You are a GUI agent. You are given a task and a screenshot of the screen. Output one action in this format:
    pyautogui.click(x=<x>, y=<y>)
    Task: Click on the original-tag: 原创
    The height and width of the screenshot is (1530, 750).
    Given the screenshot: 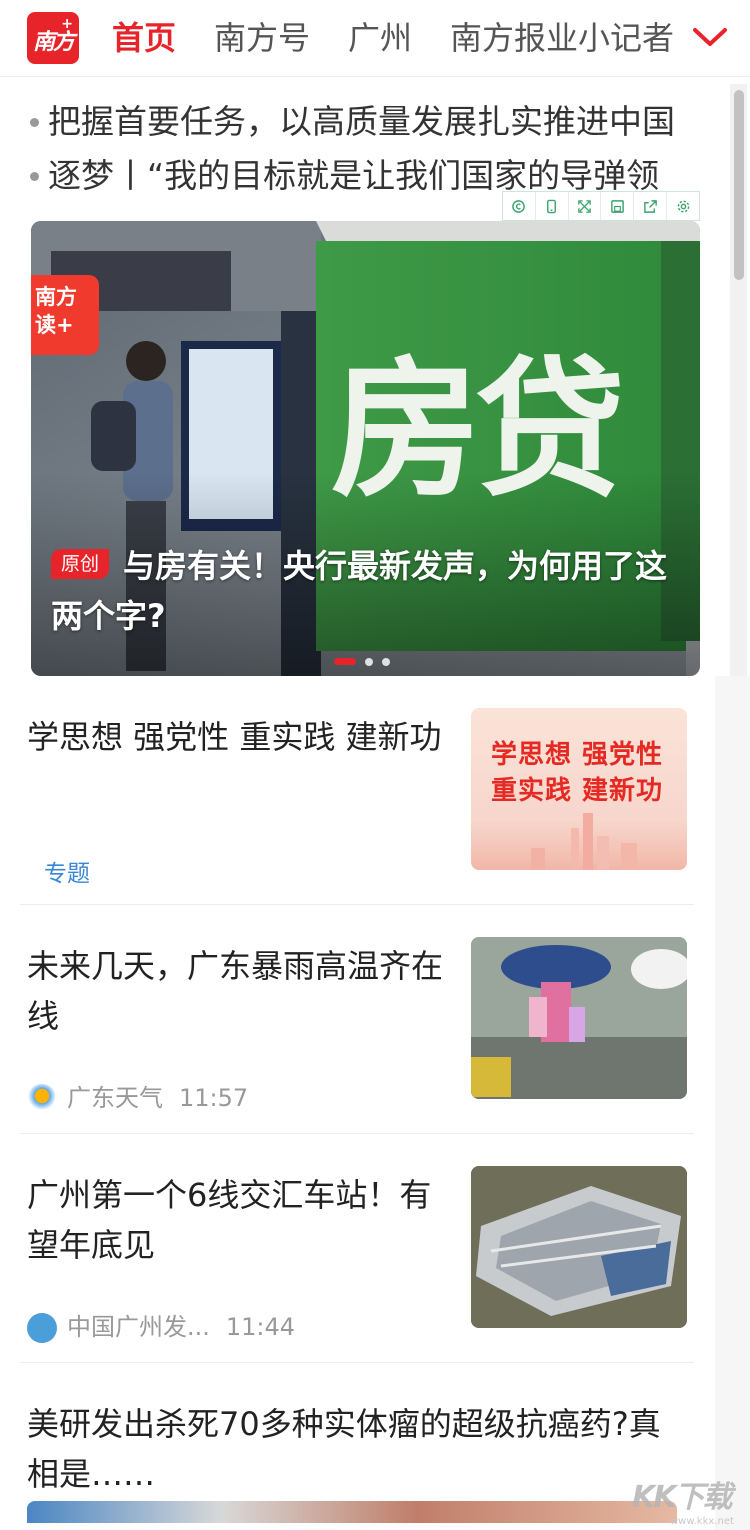 What is the action you would take?
    pyautogui.click(x=80, y=564)
    